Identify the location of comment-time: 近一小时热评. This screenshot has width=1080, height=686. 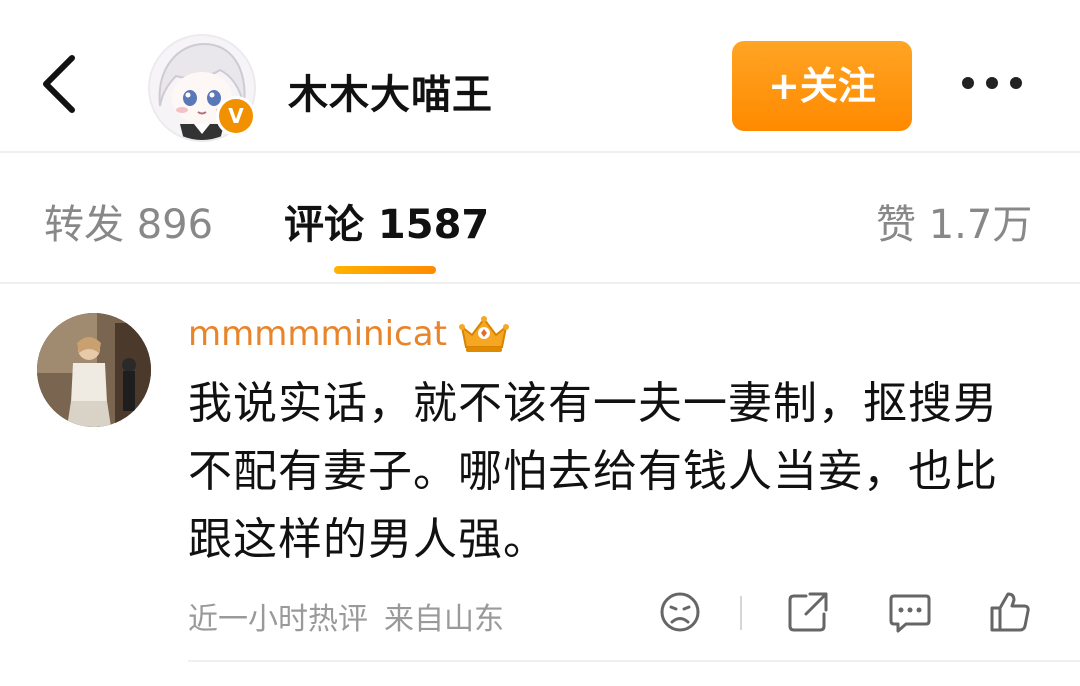
(278, 619).